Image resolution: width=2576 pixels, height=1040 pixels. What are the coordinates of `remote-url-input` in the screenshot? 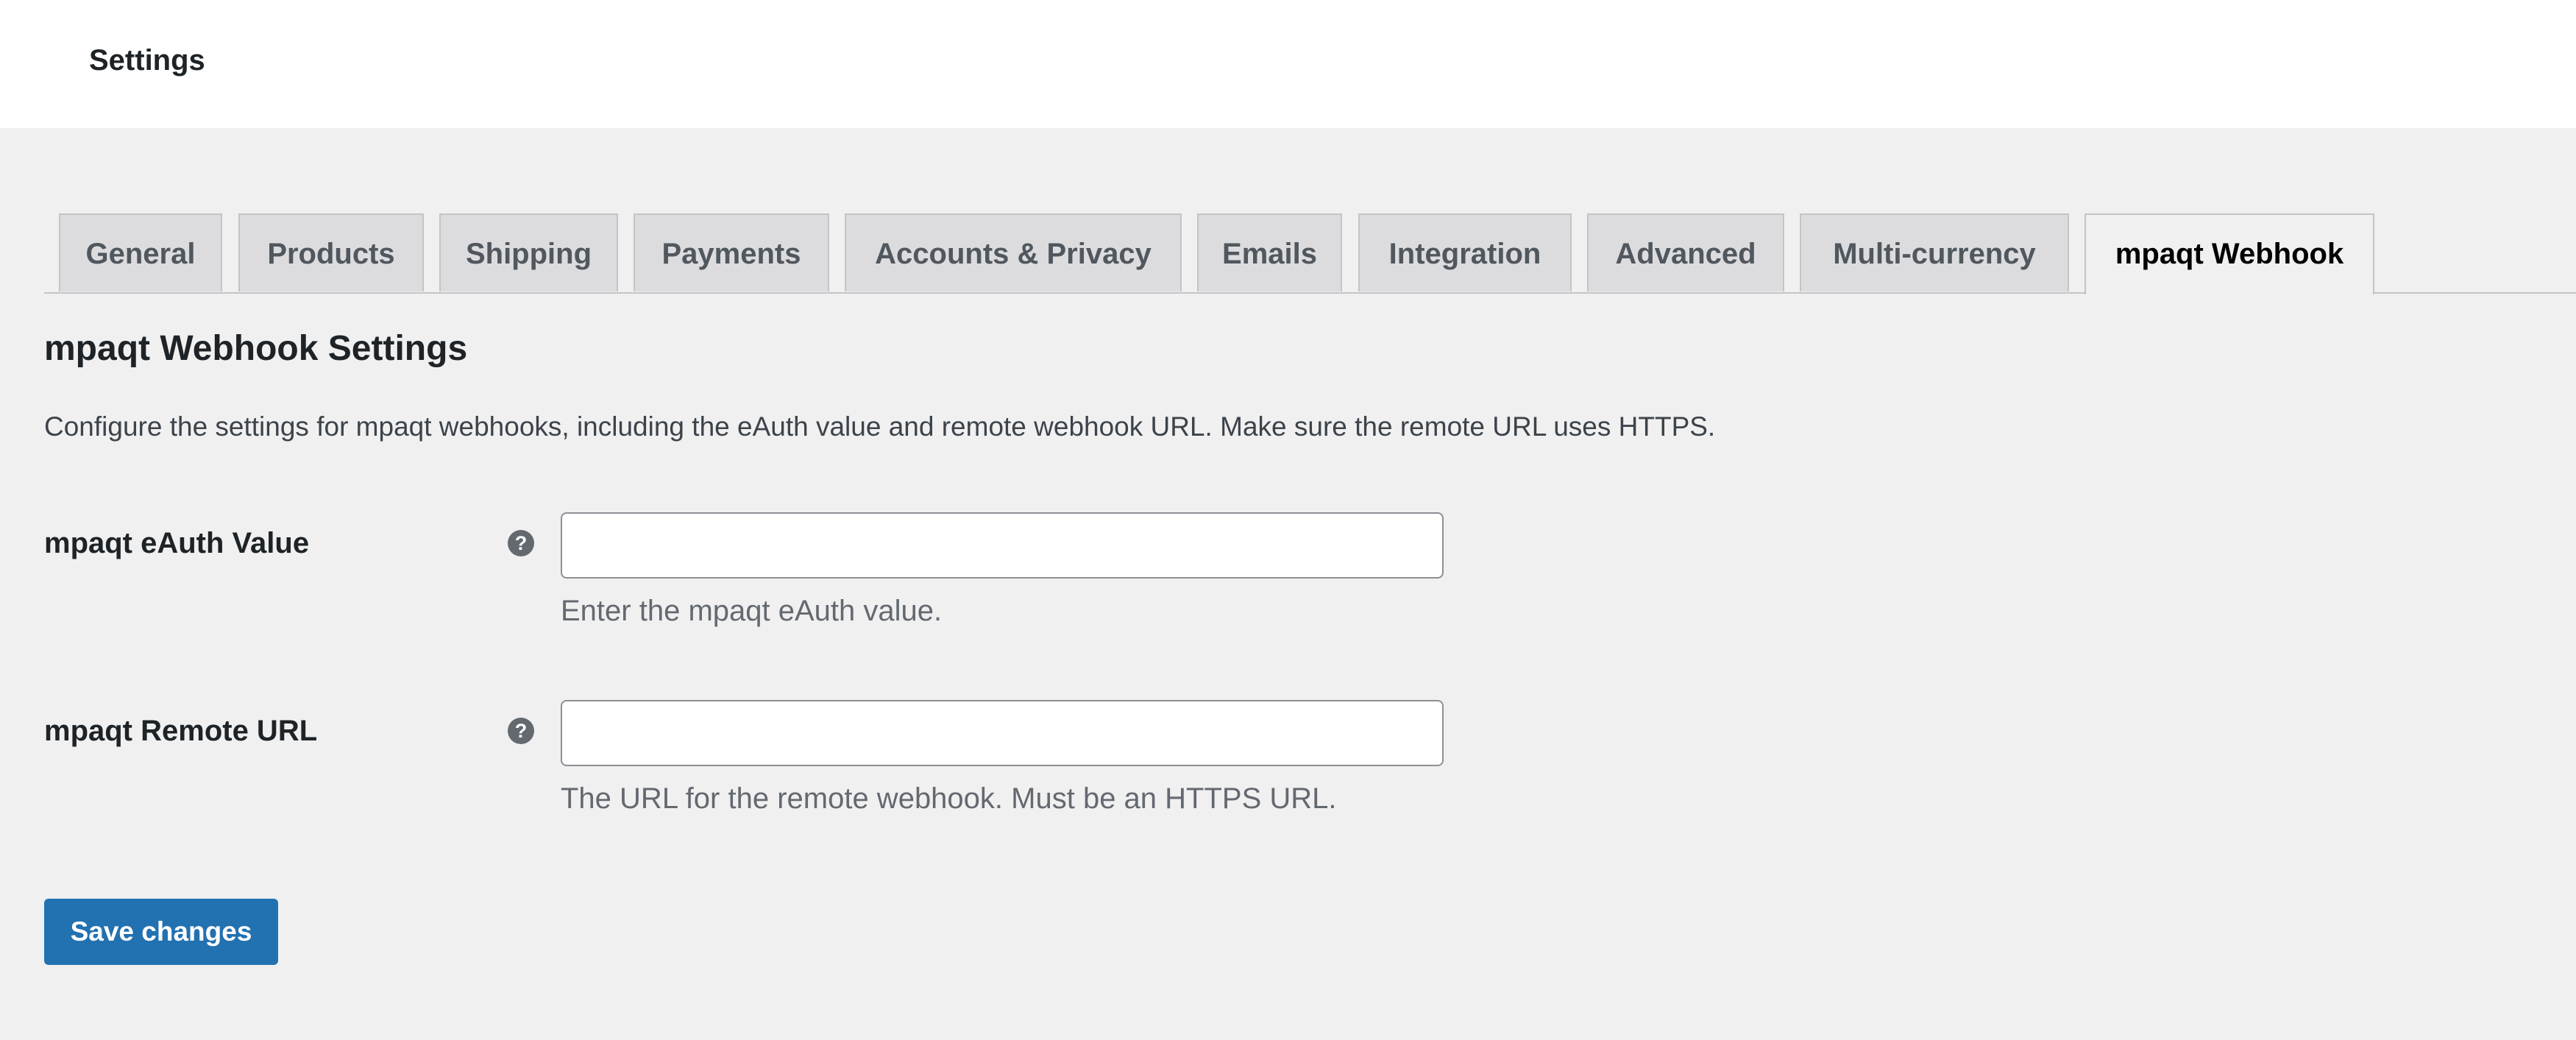 It's located at (1002, 733).